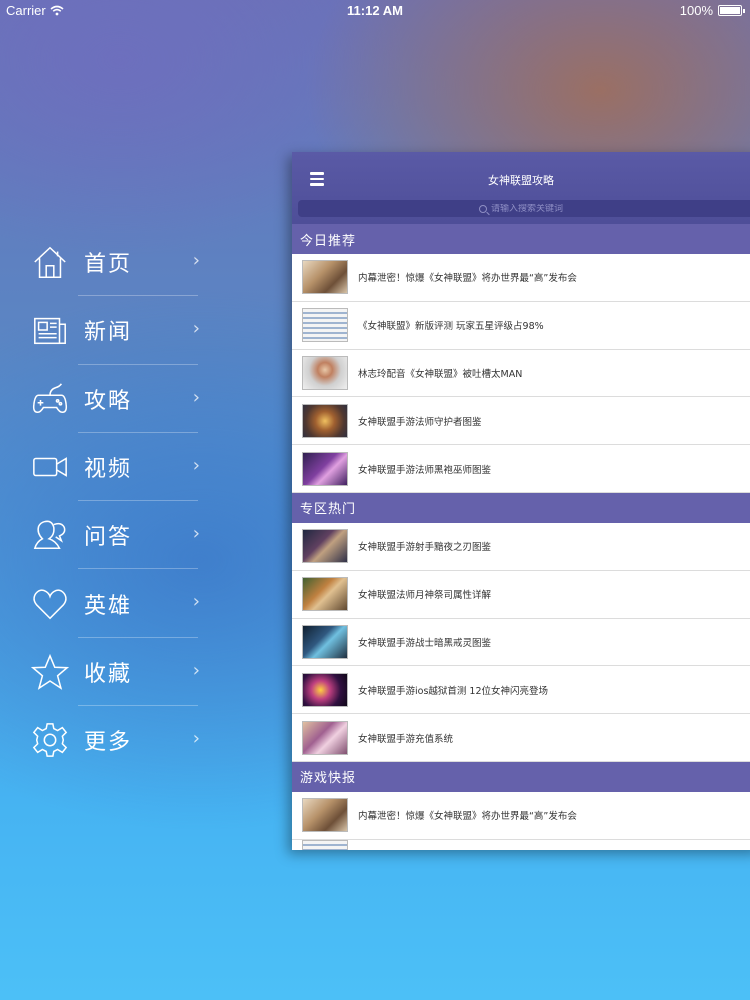 Image resolution: width=750 pixels, height=1000 pixels. Describe the element at coordinates (696, 10) in the screenshot. I see `battery-percent: 100%` at that location.